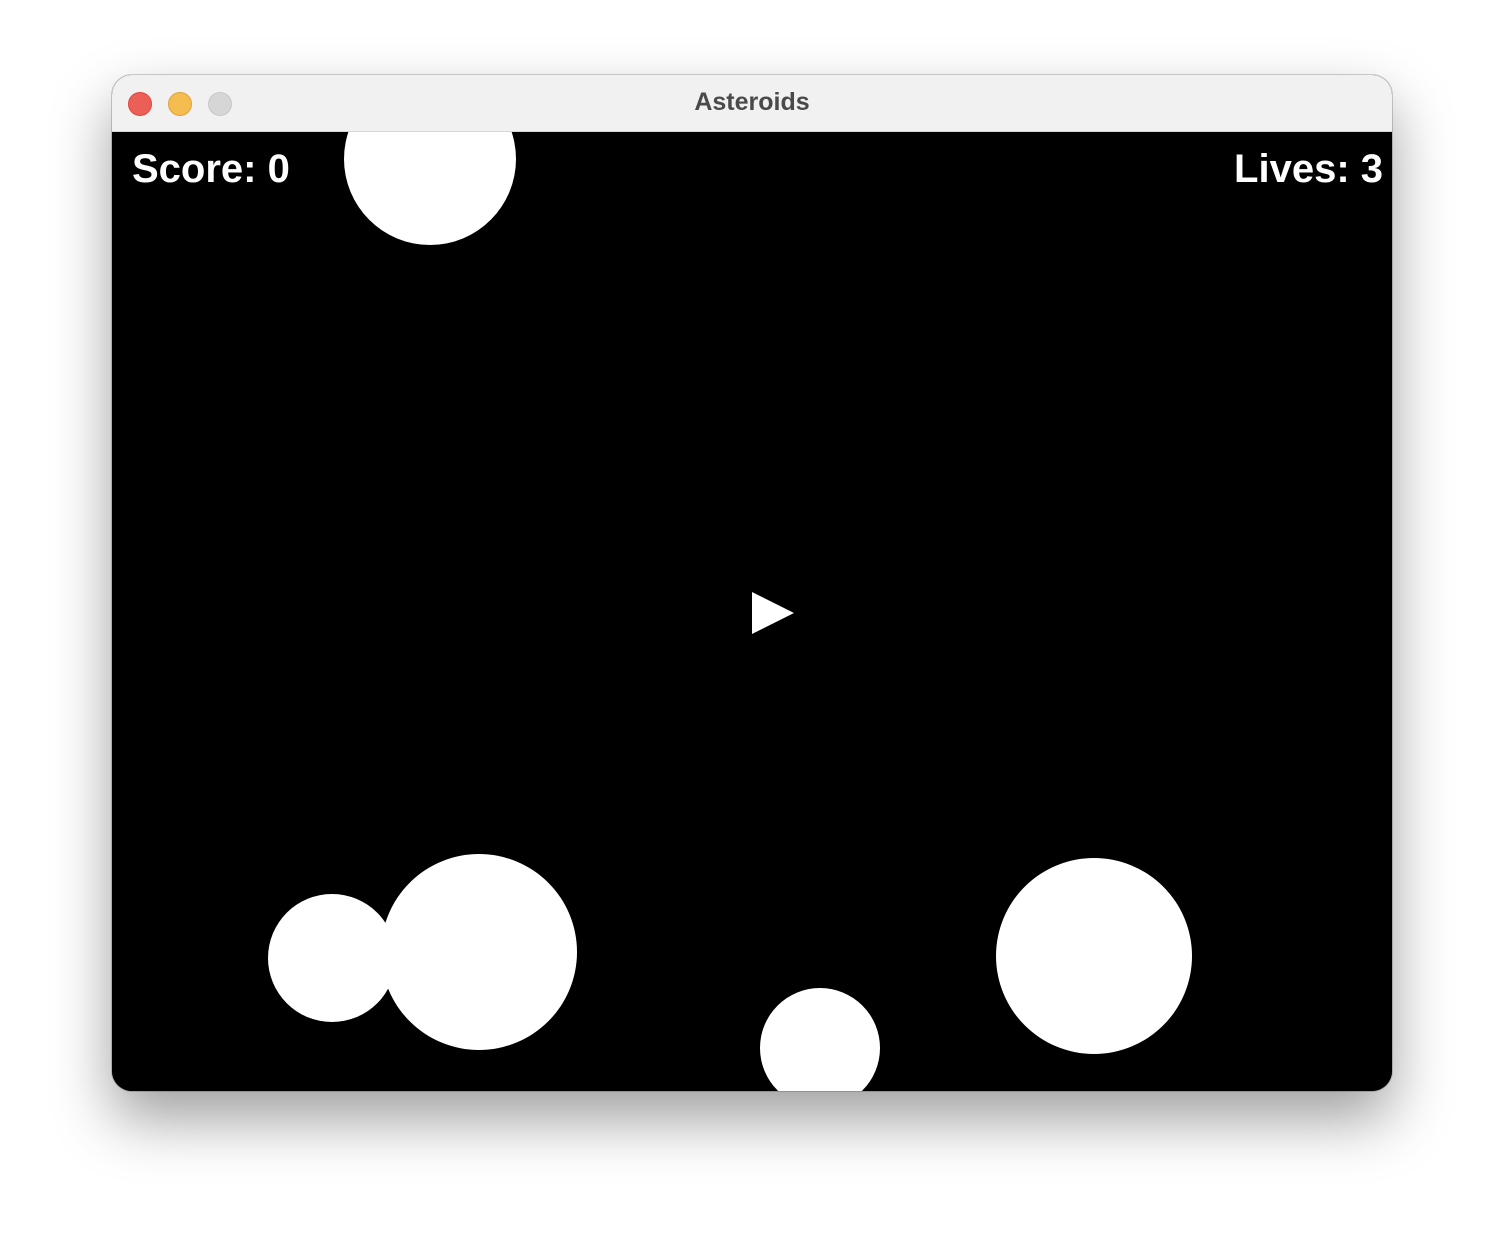 The image size is (1504, 1240). I want to click on lives-label: Lives: 3, so click(1308, 169).